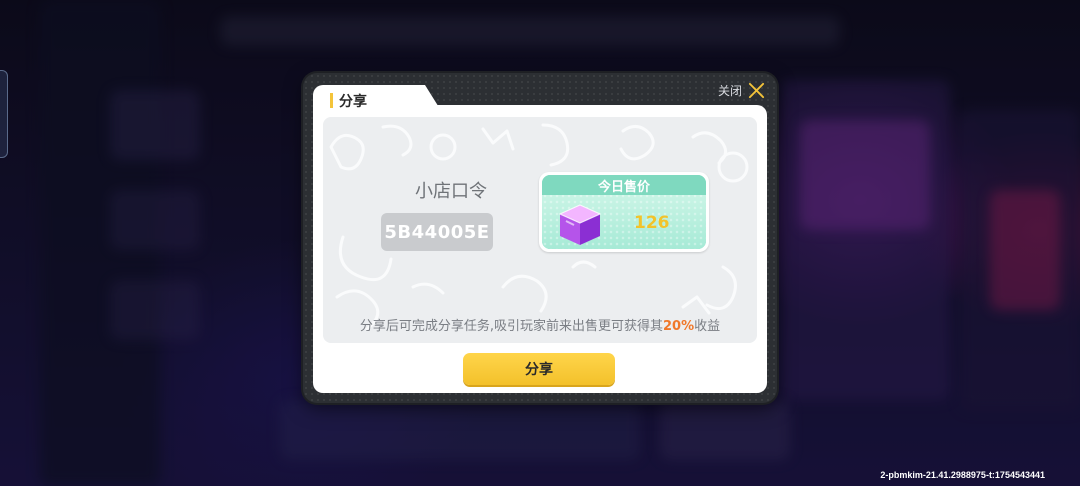  I want to click on hint-percent: 20%, so click(679, 326).